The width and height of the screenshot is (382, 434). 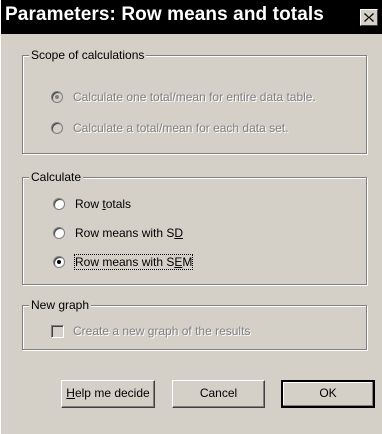 What do you see at coordinates (60, 305) in the screenshot?
I see `new-graph-legend: New graph` at bounding box center [60, 305].